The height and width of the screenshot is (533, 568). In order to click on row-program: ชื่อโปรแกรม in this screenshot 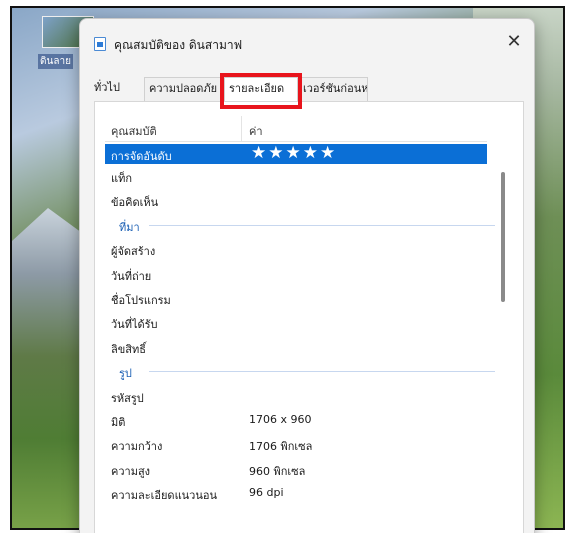, I will do `click(296, 298)`.